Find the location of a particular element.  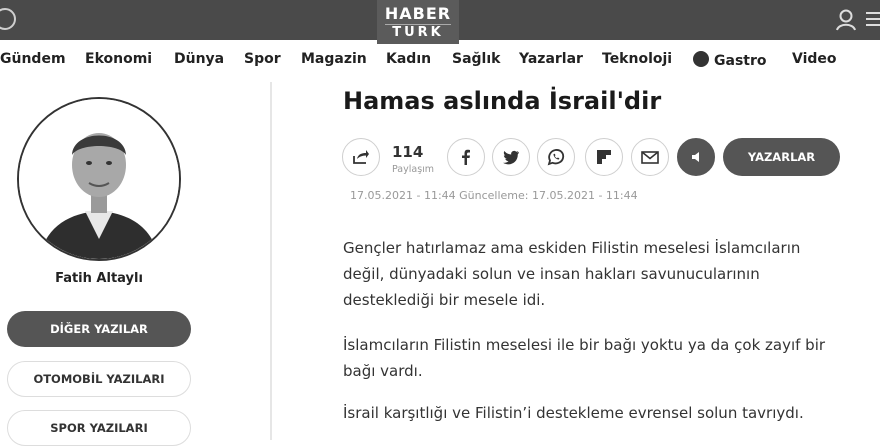

author-avatar is located at coordinates (99, 179).